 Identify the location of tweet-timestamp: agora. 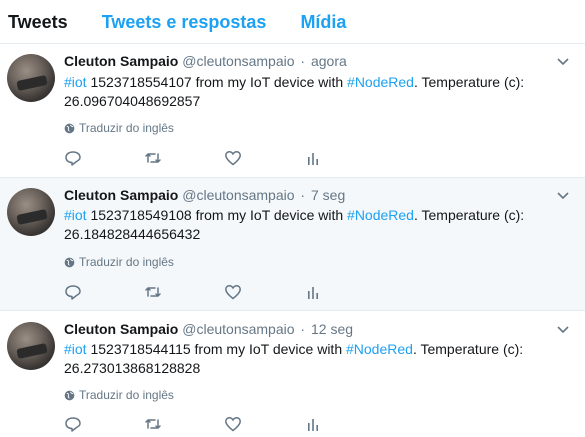
(329, 61).